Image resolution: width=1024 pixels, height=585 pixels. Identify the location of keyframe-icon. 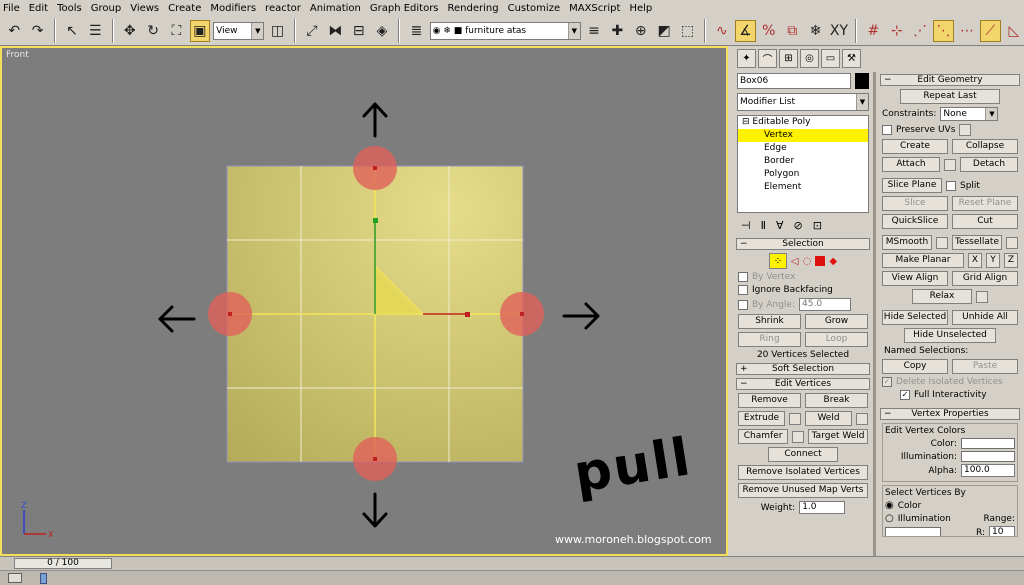
(15, 578).